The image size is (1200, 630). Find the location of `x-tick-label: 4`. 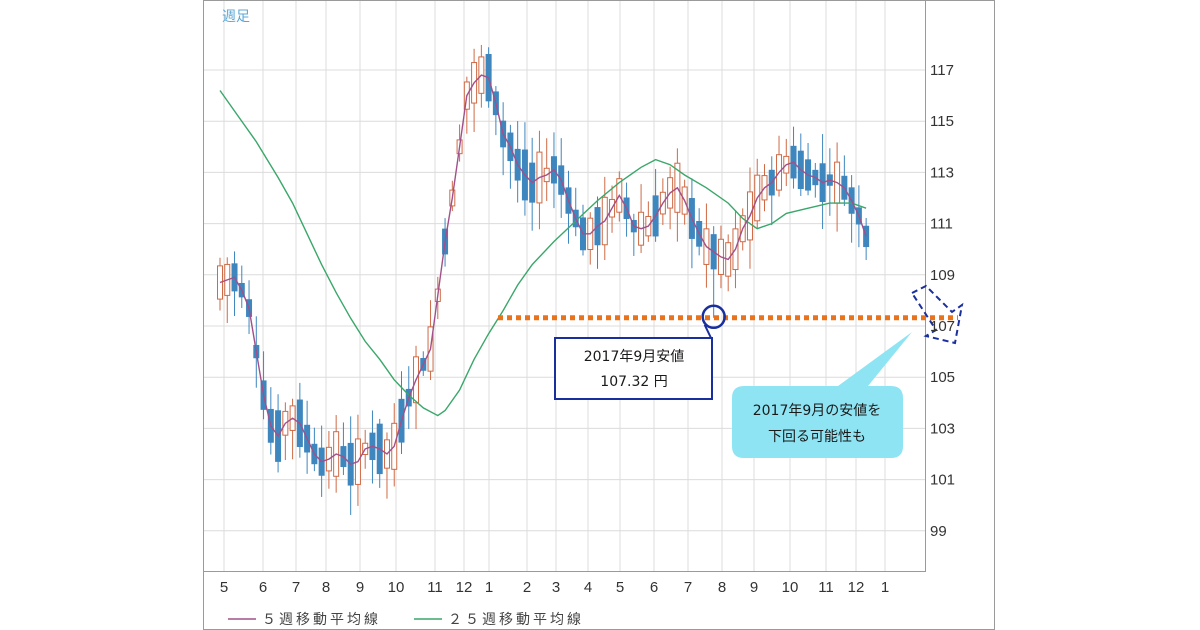

x-tick-label: 4 is located at coordinates (588, 587).